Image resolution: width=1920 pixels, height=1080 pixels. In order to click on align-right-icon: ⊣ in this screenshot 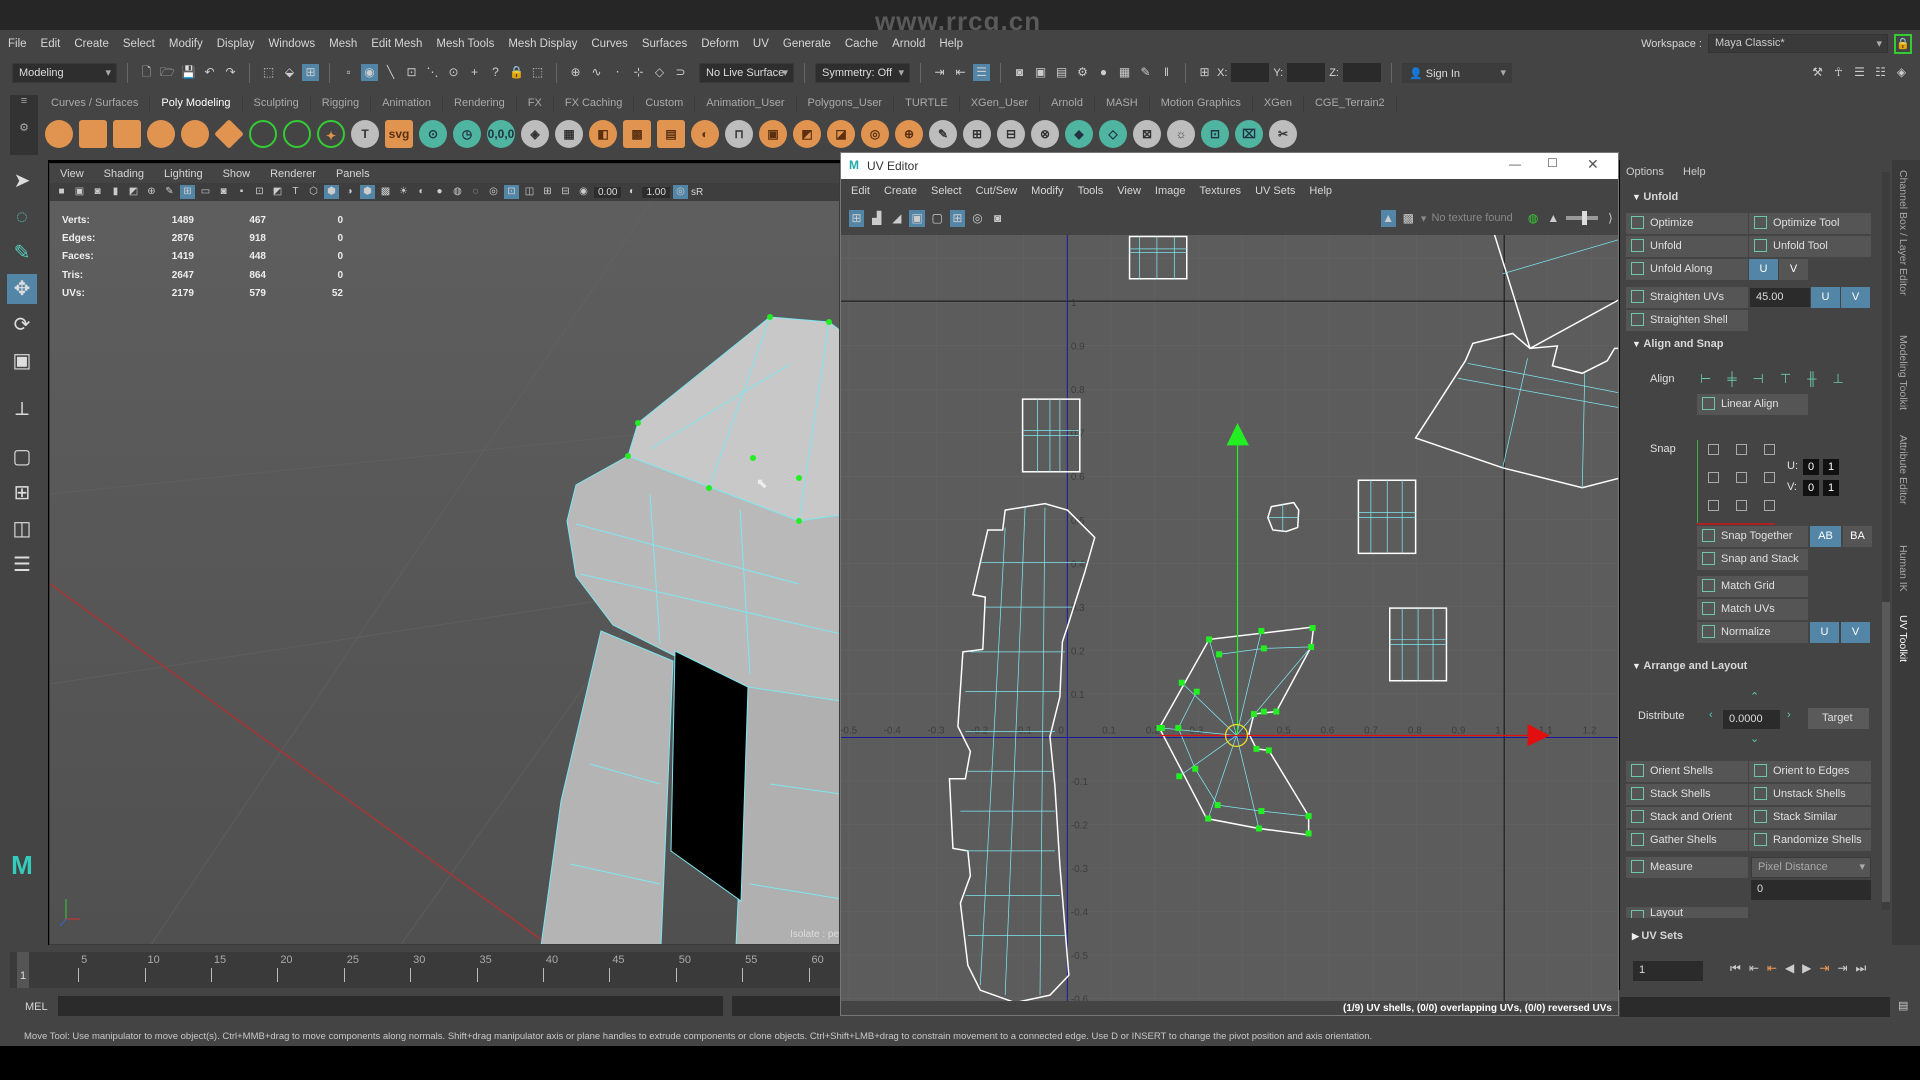, I will do `click(1758, 379)`.